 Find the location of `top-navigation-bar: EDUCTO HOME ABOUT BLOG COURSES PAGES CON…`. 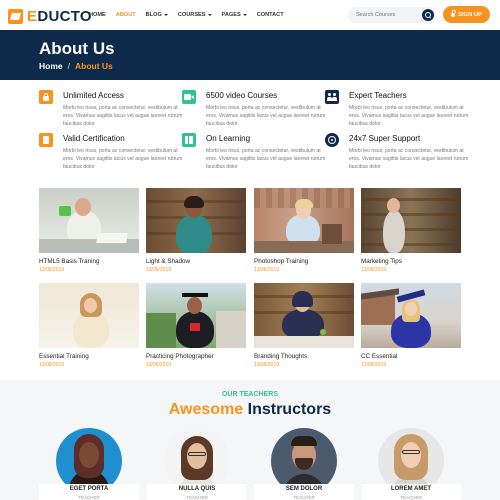

top-navigation-bar: EDUCTO HOME ABOUT BLOG COURSES PAGES CON… is located at coordinates (250, 15).